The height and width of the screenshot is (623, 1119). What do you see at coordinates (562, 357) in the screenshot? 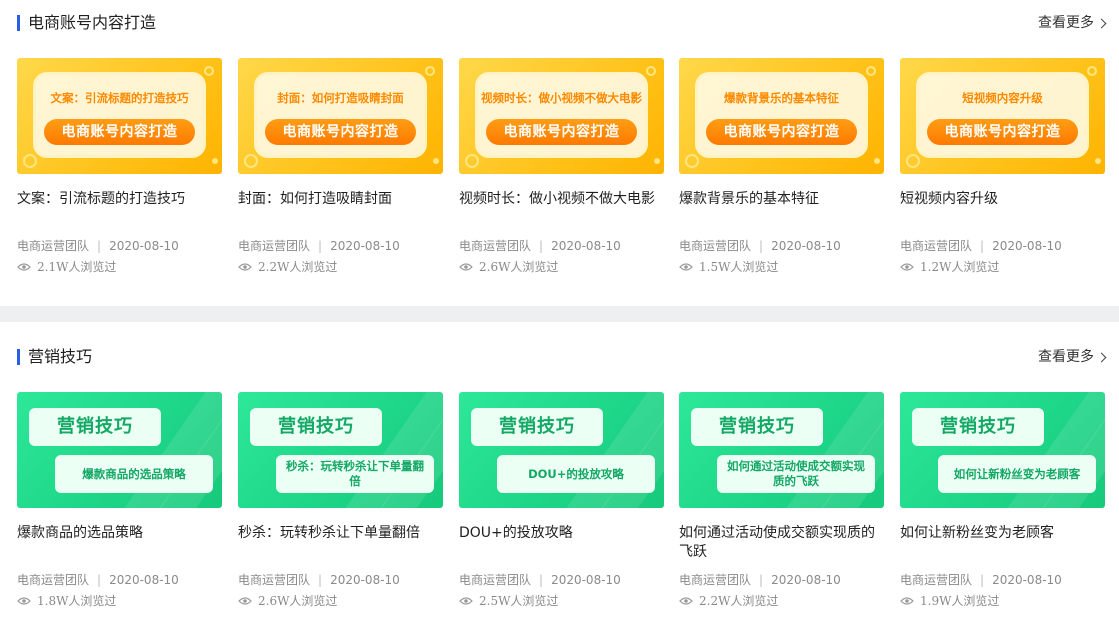
I see `section-header: 营销技巧 查看更多` at bounding box center [562, 357].